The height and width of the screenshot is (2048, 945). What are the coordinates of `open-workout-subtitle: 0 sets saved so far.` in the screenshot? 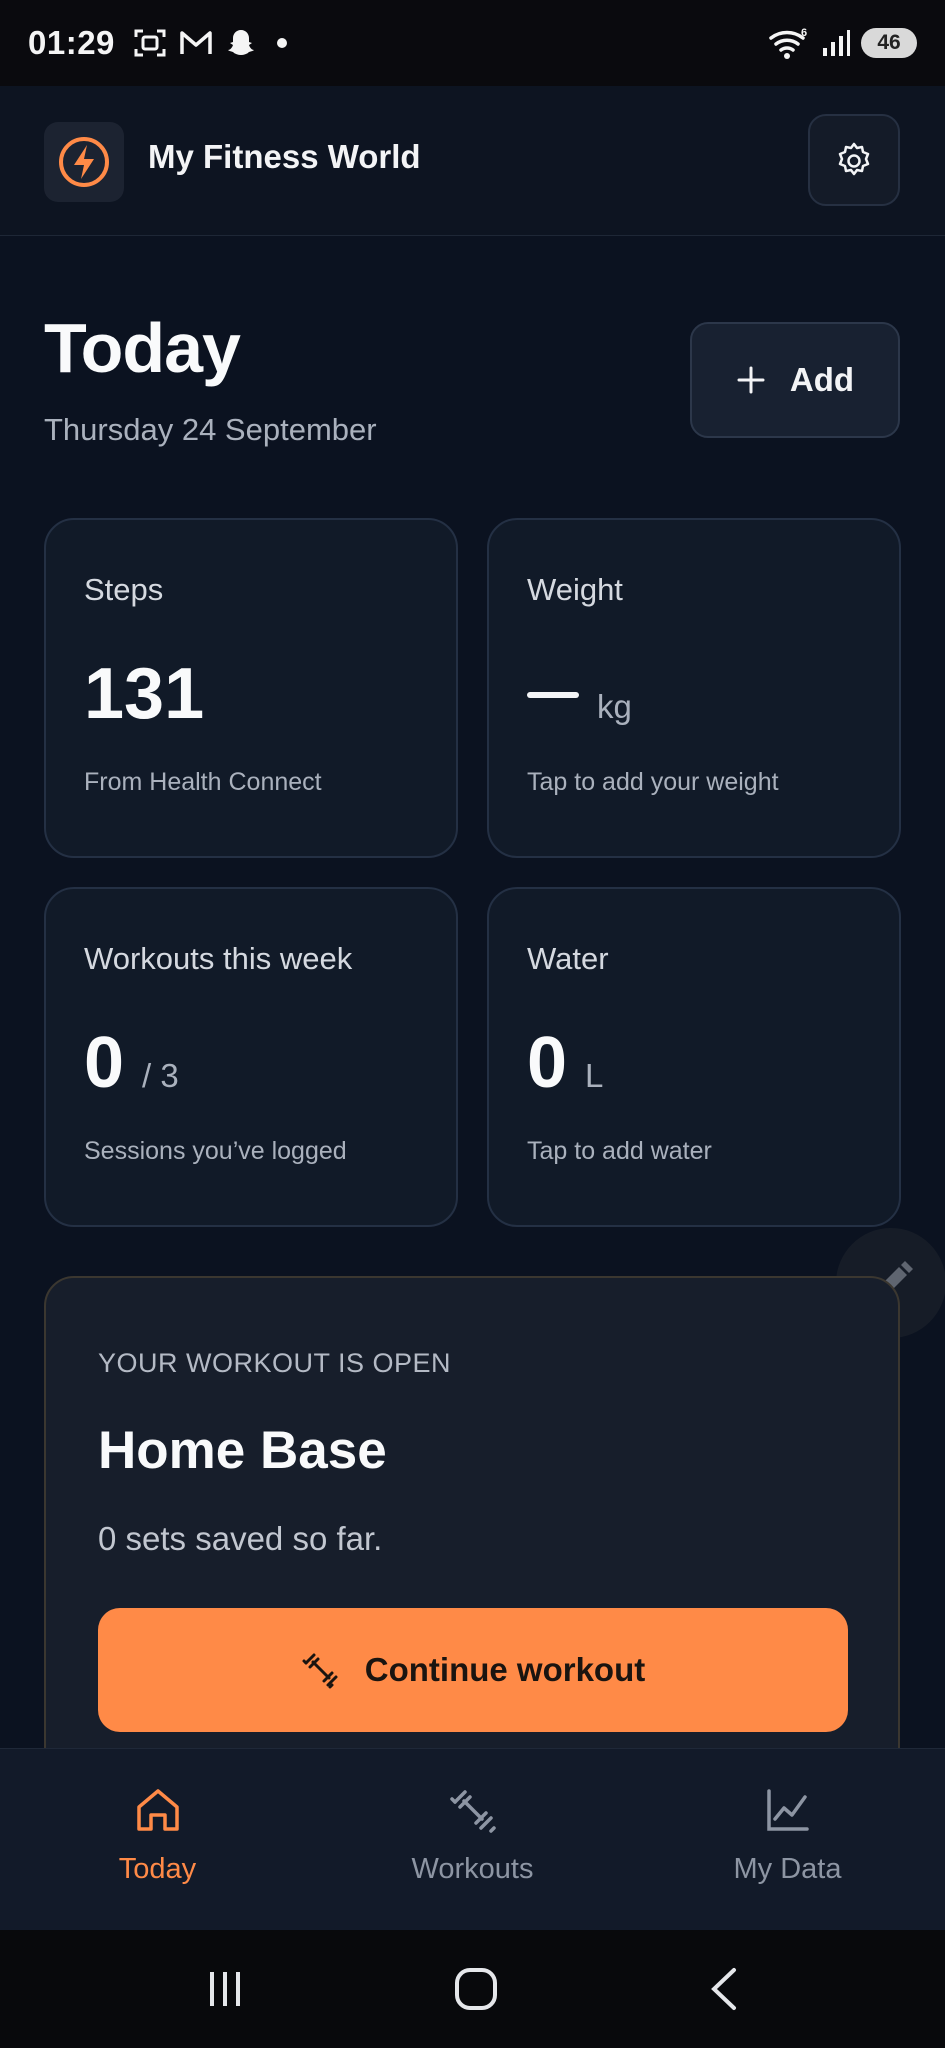 It's located at (240, 1538).